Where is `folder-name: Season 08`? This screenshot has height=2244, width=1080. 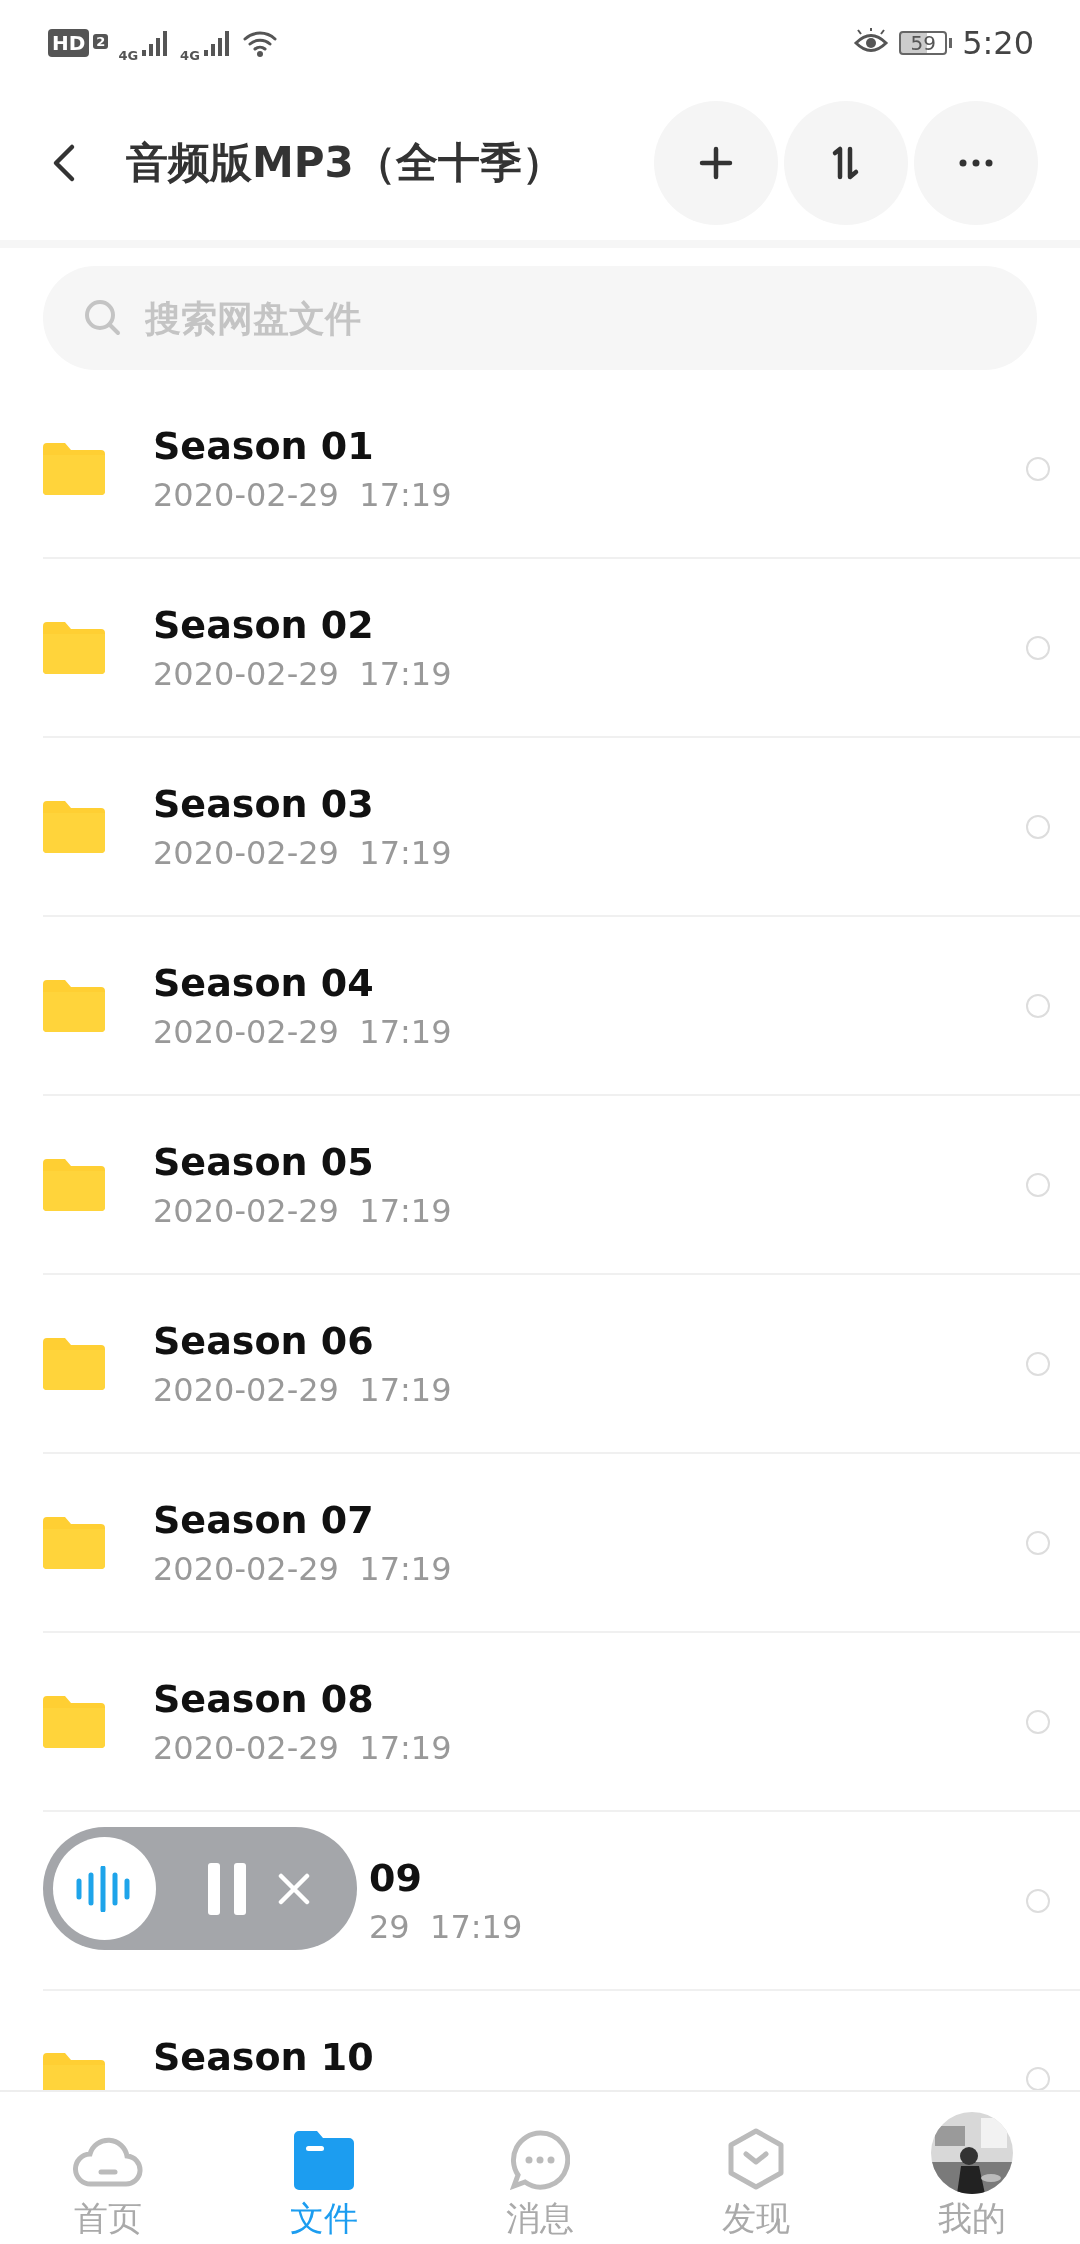 folder-name: Season 08 is located at coordinates (264, 1698).